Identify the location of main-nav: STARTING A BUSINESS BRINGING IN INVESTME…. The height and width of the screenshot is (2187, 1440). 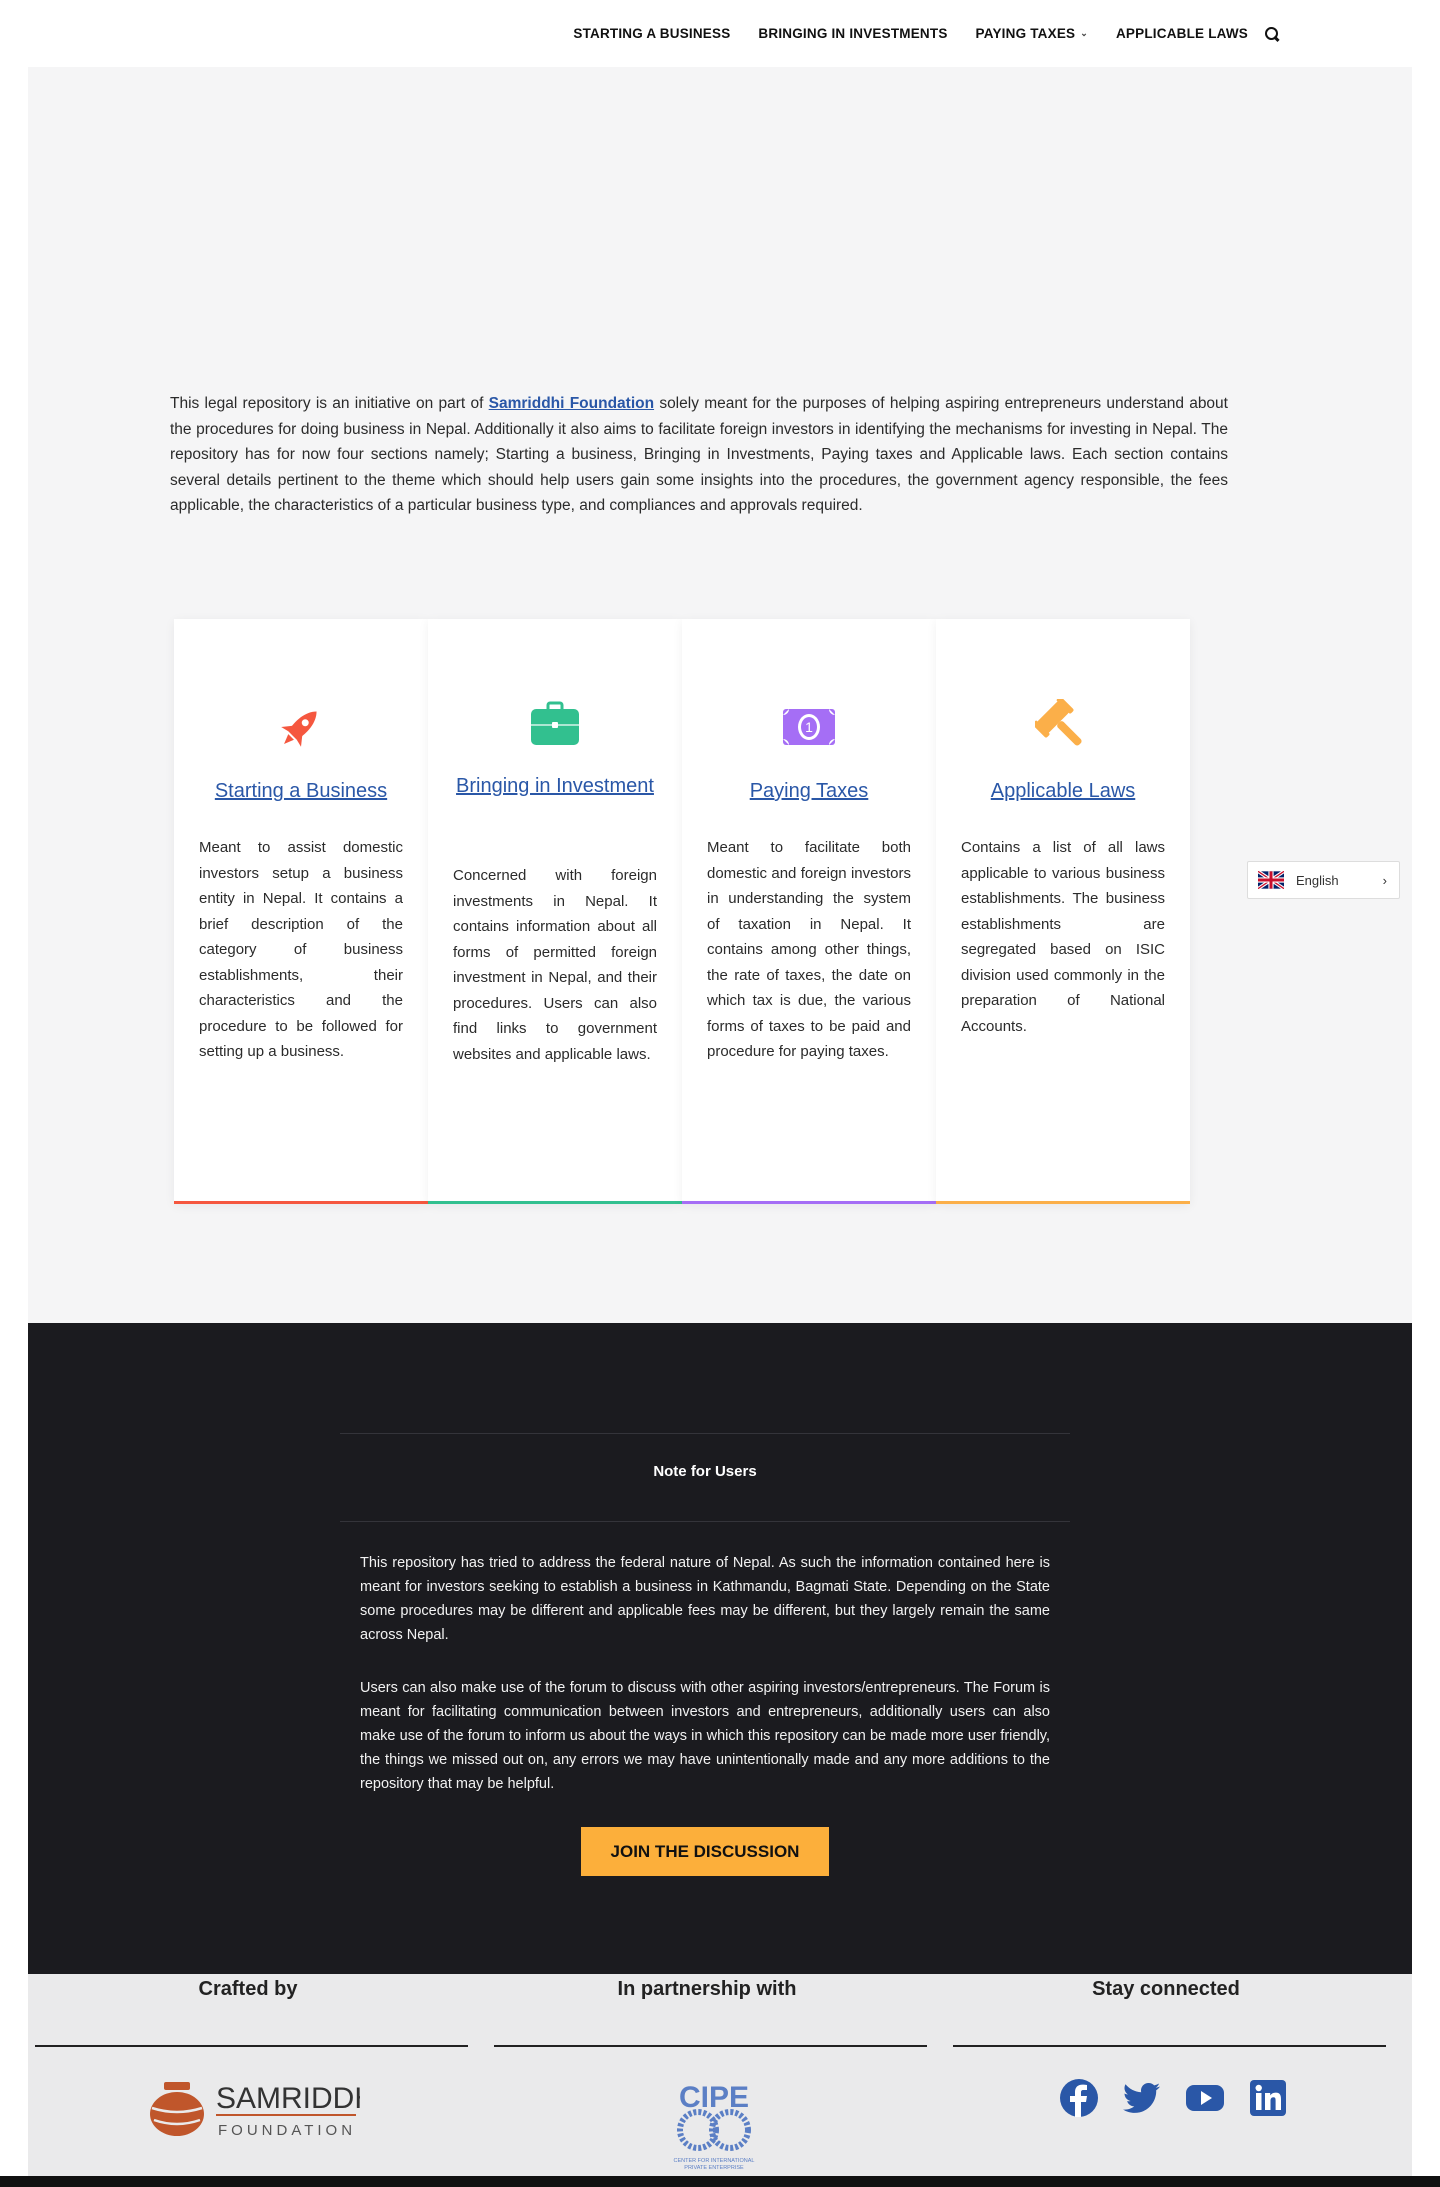
(912, 33).